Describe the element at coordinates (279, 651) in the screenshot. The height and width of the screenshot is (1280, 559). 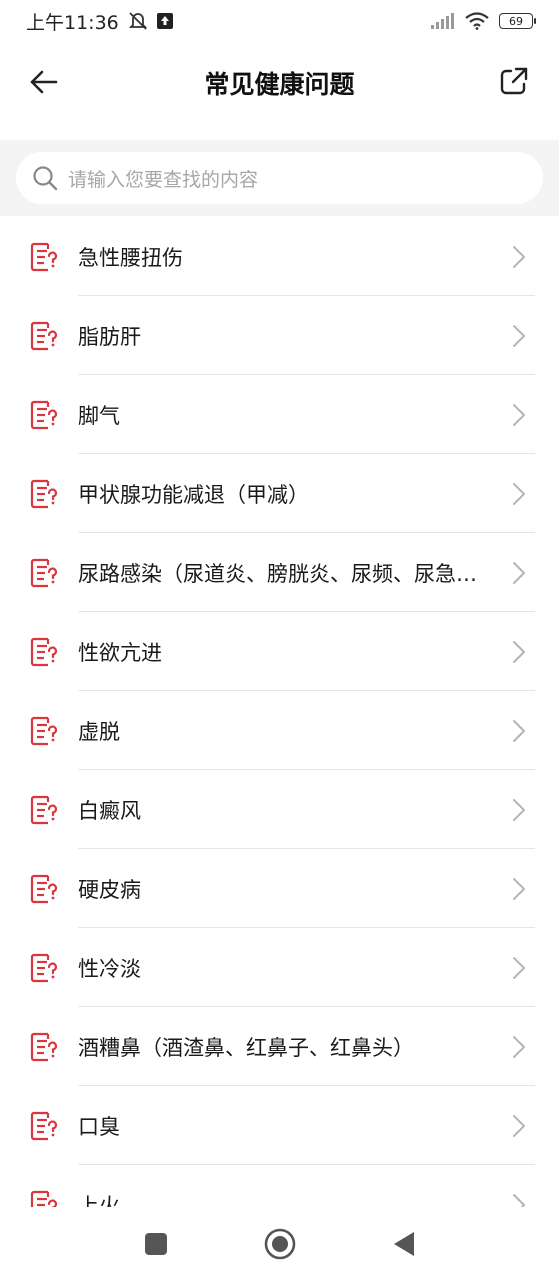
I see `list-item: 性欲亢进` at that location.